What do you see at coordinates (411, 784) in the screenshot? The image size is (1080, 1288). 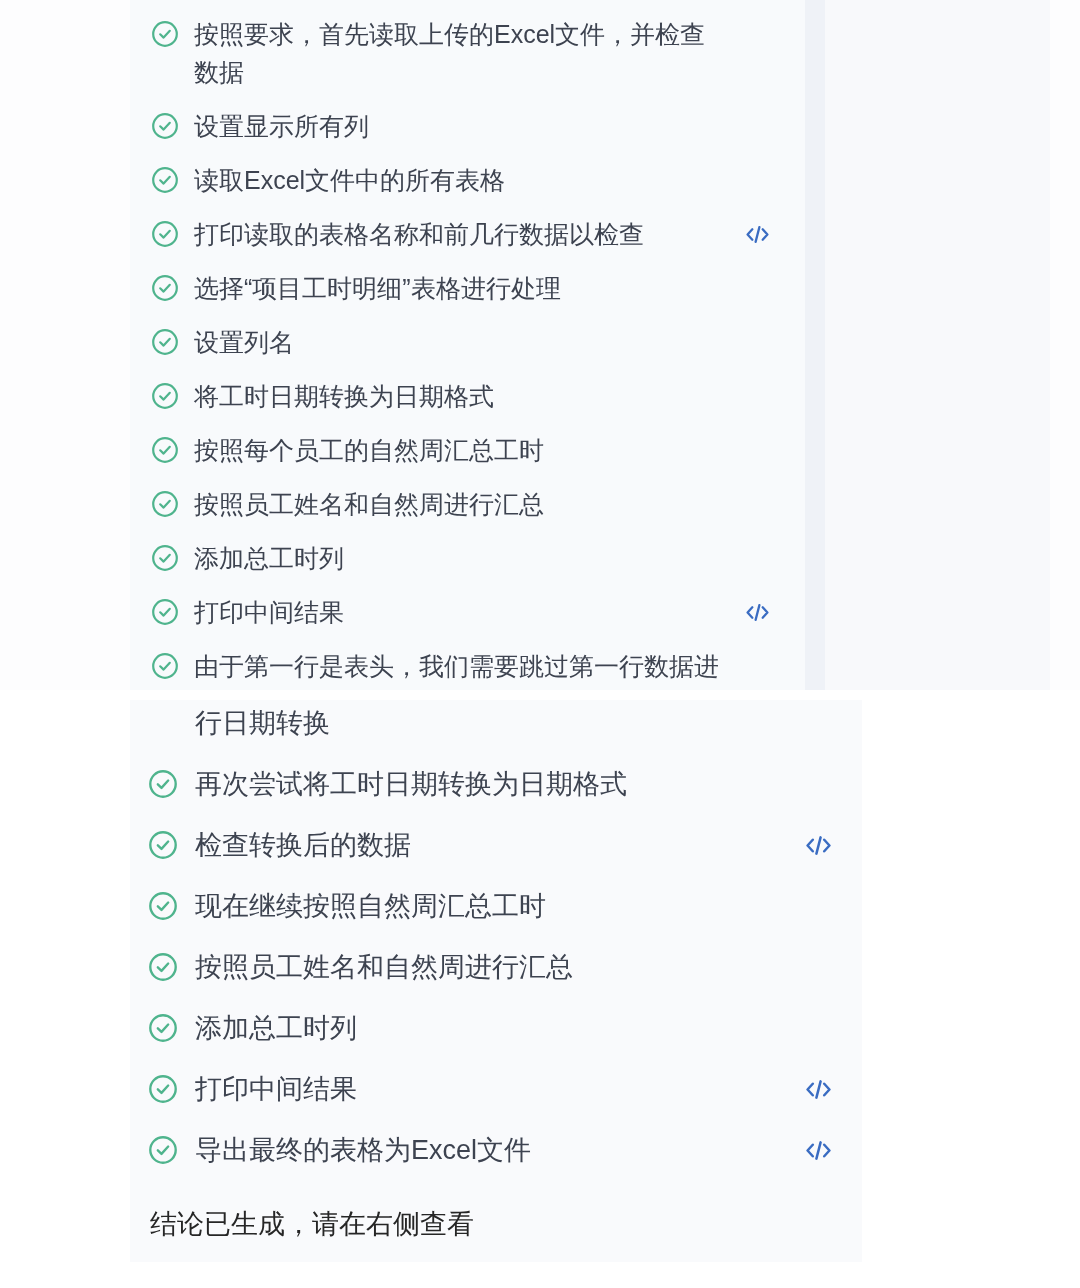 I see `step-text: 再次尝试将工时日期转换为日期格式` at bounding box center [411, 784].